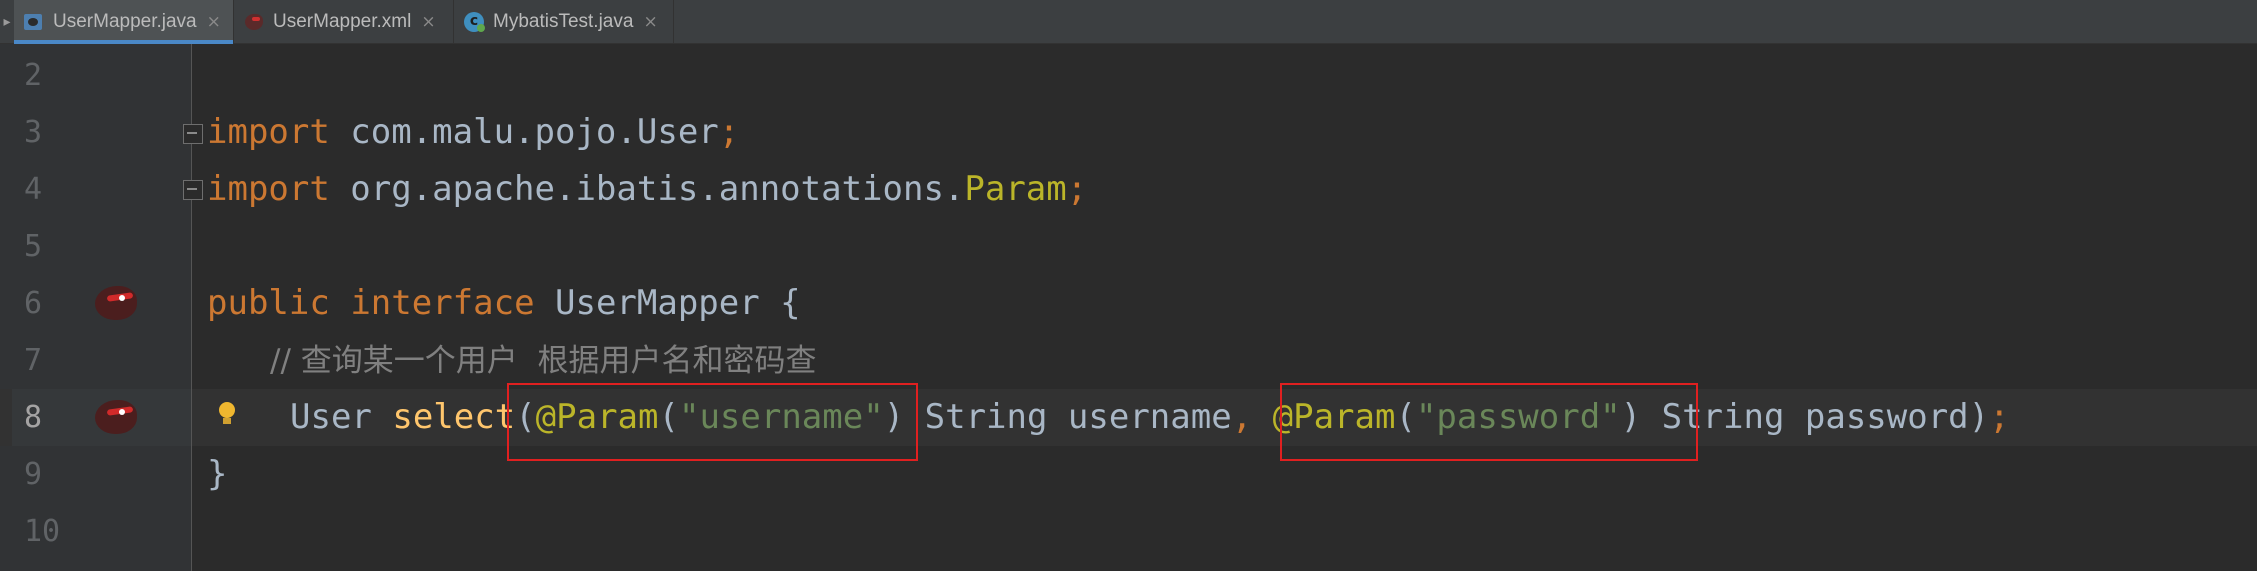 The height and width of the screenshot is (571, 2257). I want to click on tab-usermapper-xml: UserMapper.xml ×, so click(344, 22).